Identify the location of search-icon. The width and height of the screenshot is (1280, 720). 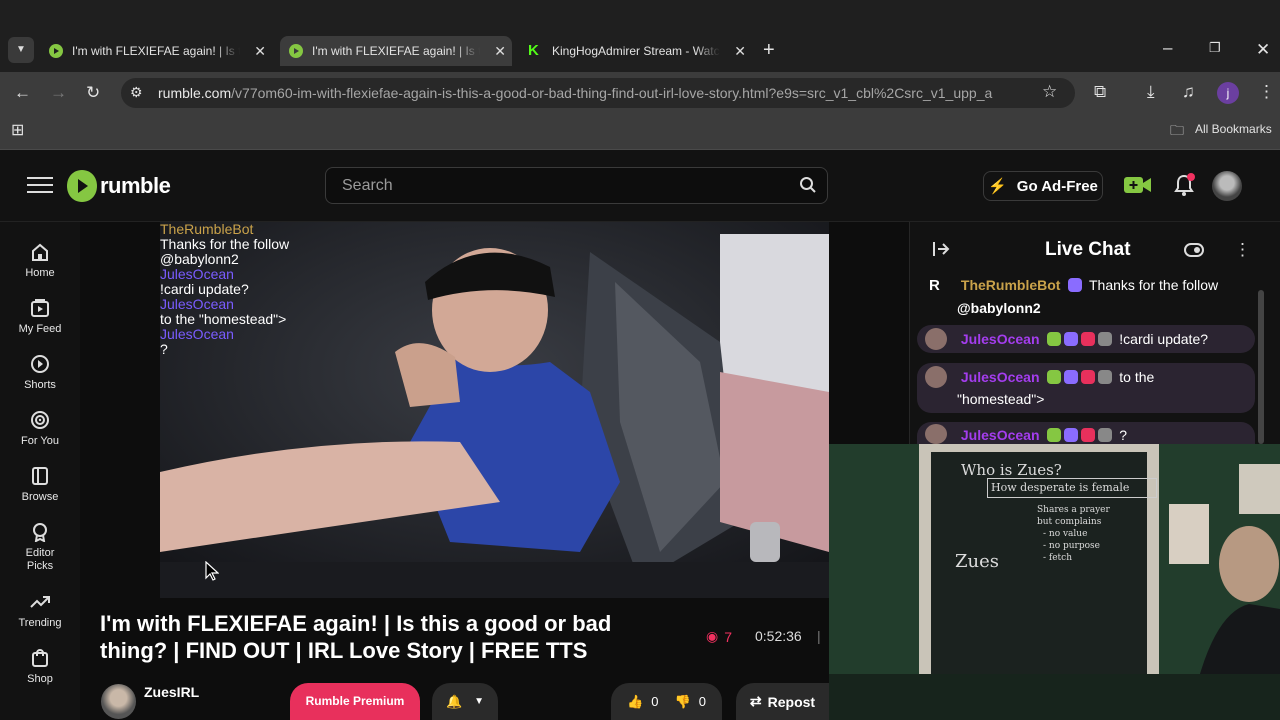
(808, 187).